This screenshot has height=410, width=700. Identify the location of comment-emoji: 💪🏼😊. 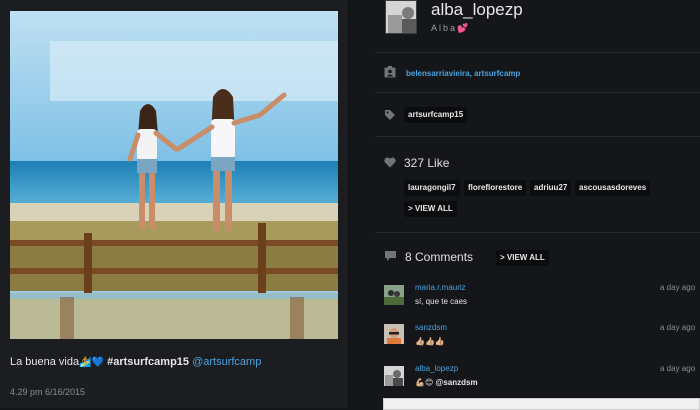
(424, 382).